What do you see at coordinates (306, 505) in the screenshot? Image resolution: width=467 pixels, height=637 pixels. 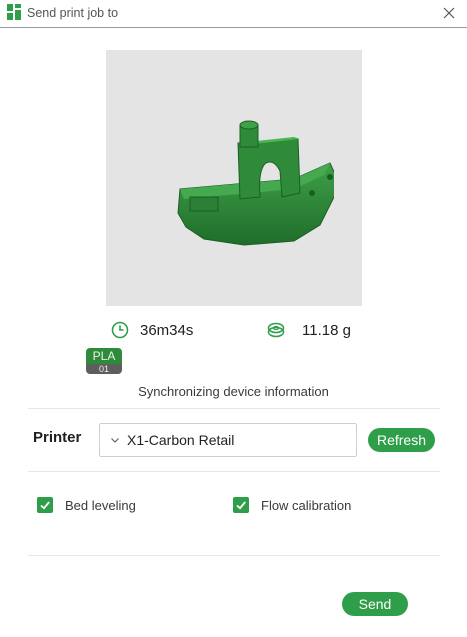 I see `flow-calibration-label: Flow calibration` at bounding box center [306, 505].